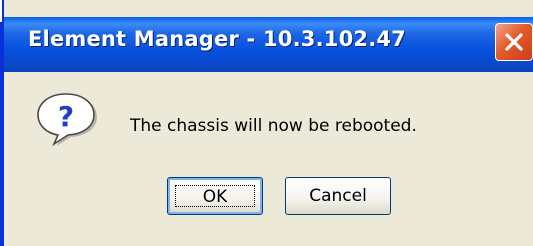 The width and height of the screenshot is (533, 246). I want to click on question-icon: ?, so click(67, 119).